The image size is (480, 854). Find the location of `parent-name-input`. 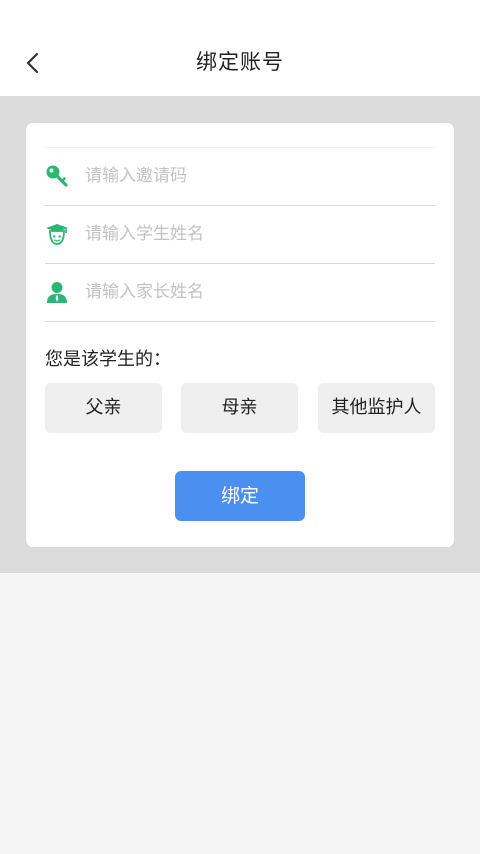

parent-name-input is located at coordinates (255, 292).